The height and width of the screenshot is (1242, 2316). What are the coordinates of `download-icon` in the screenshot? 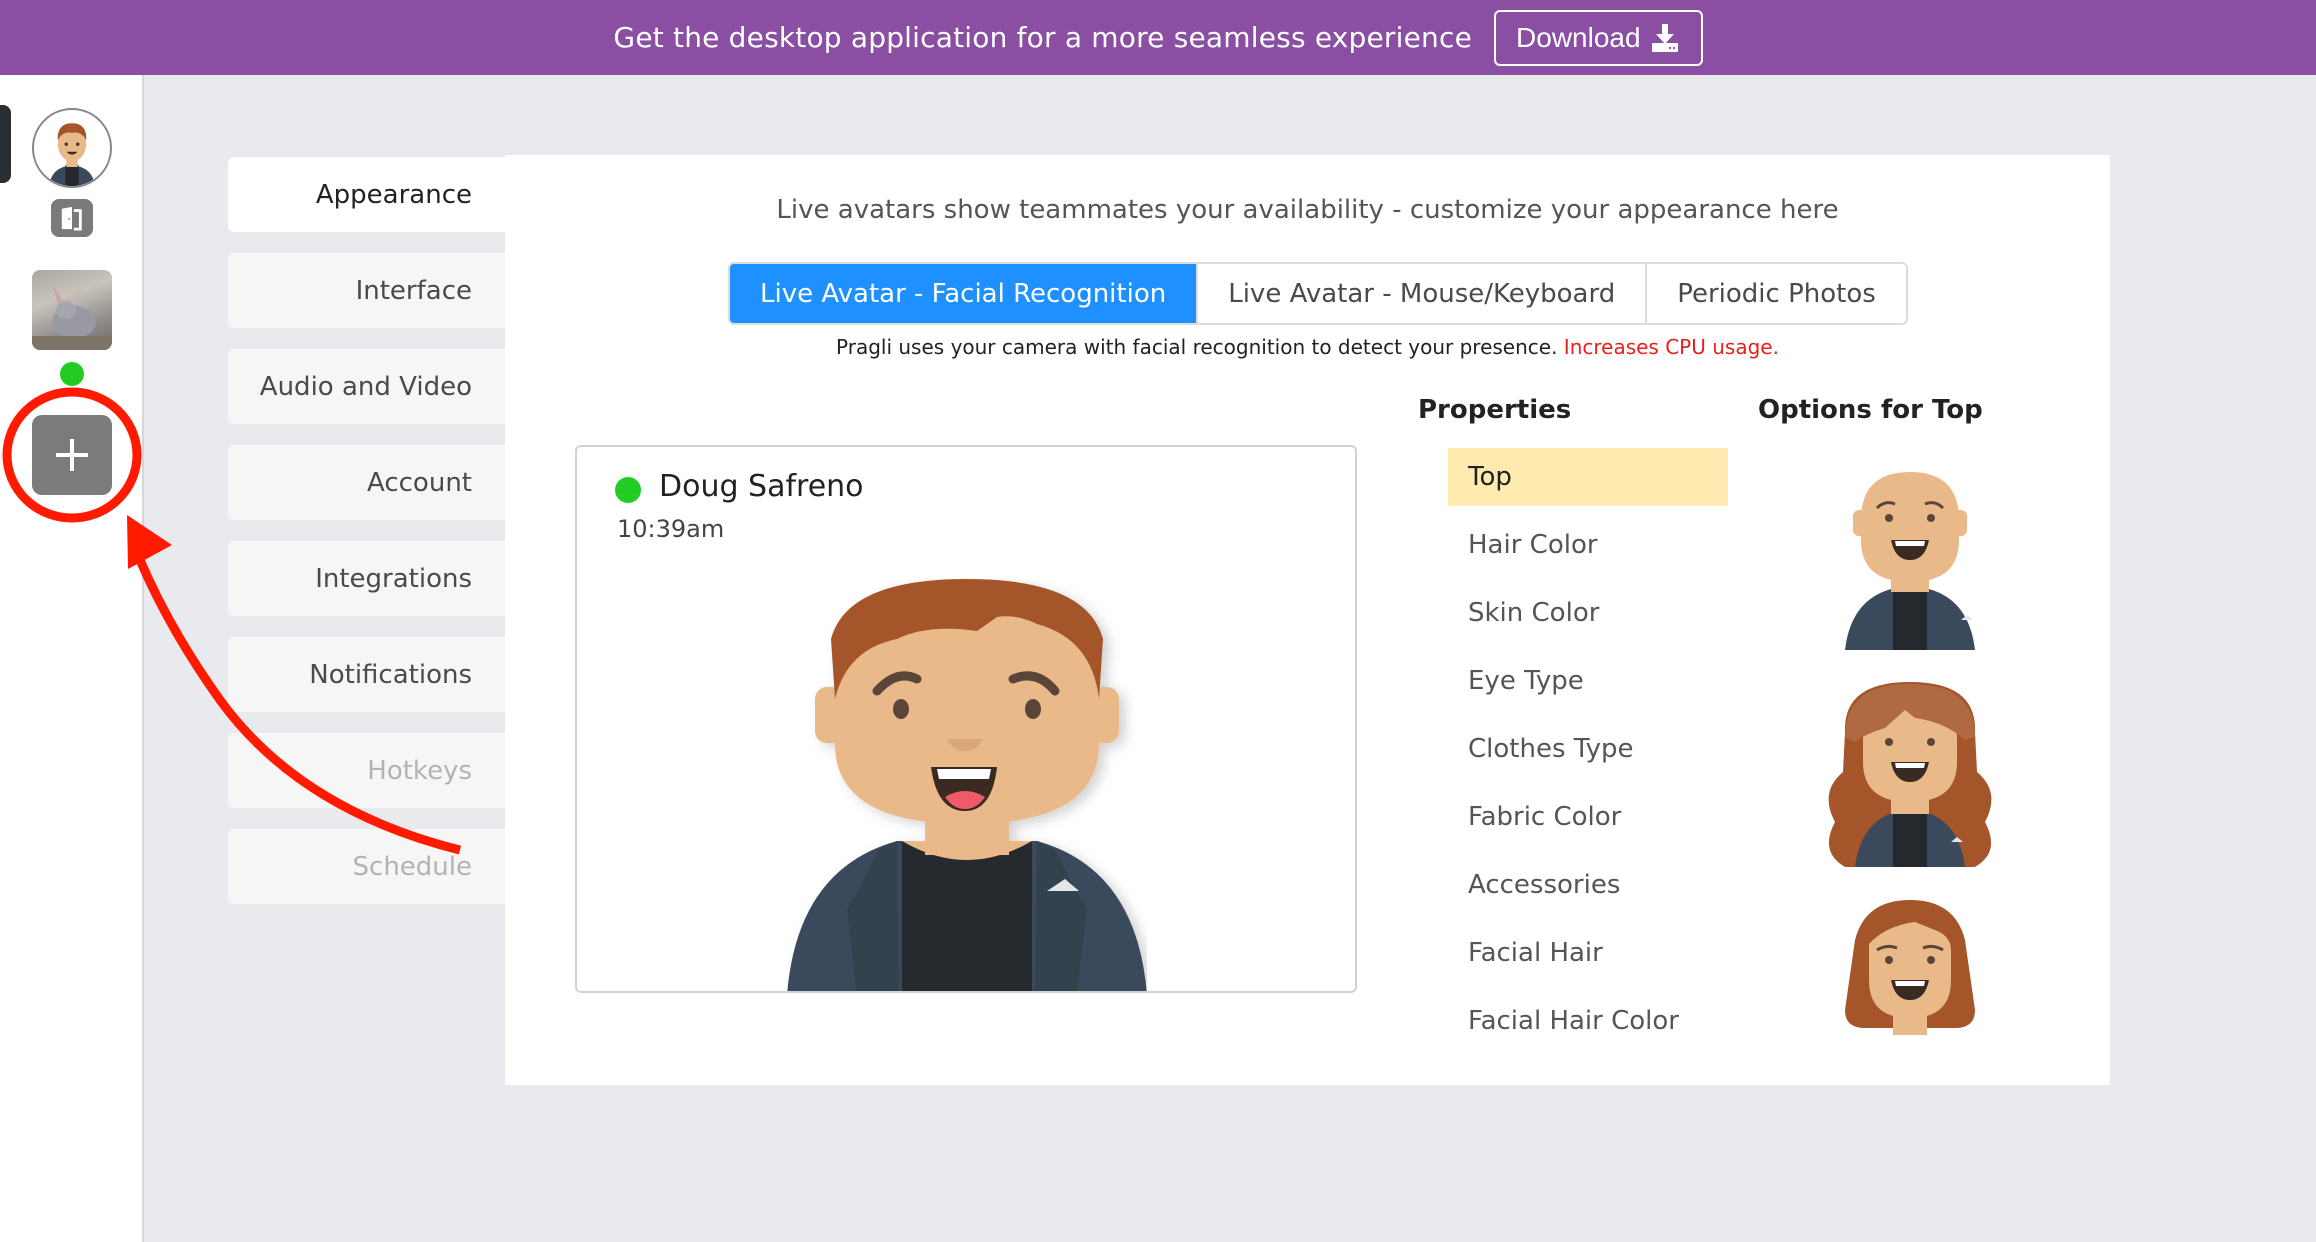 It's located at (1664, 37).